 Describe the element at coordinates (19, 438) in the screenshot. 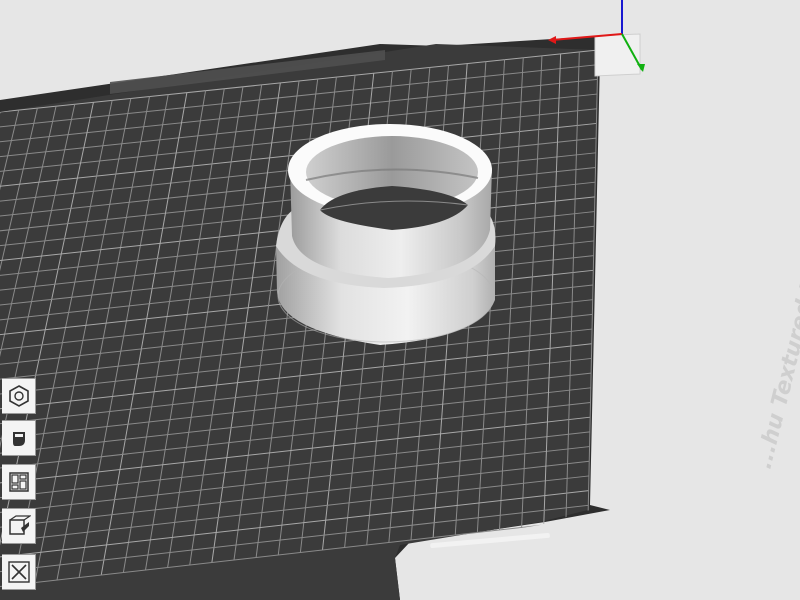

I see `support-painting-tool-button` at that location.